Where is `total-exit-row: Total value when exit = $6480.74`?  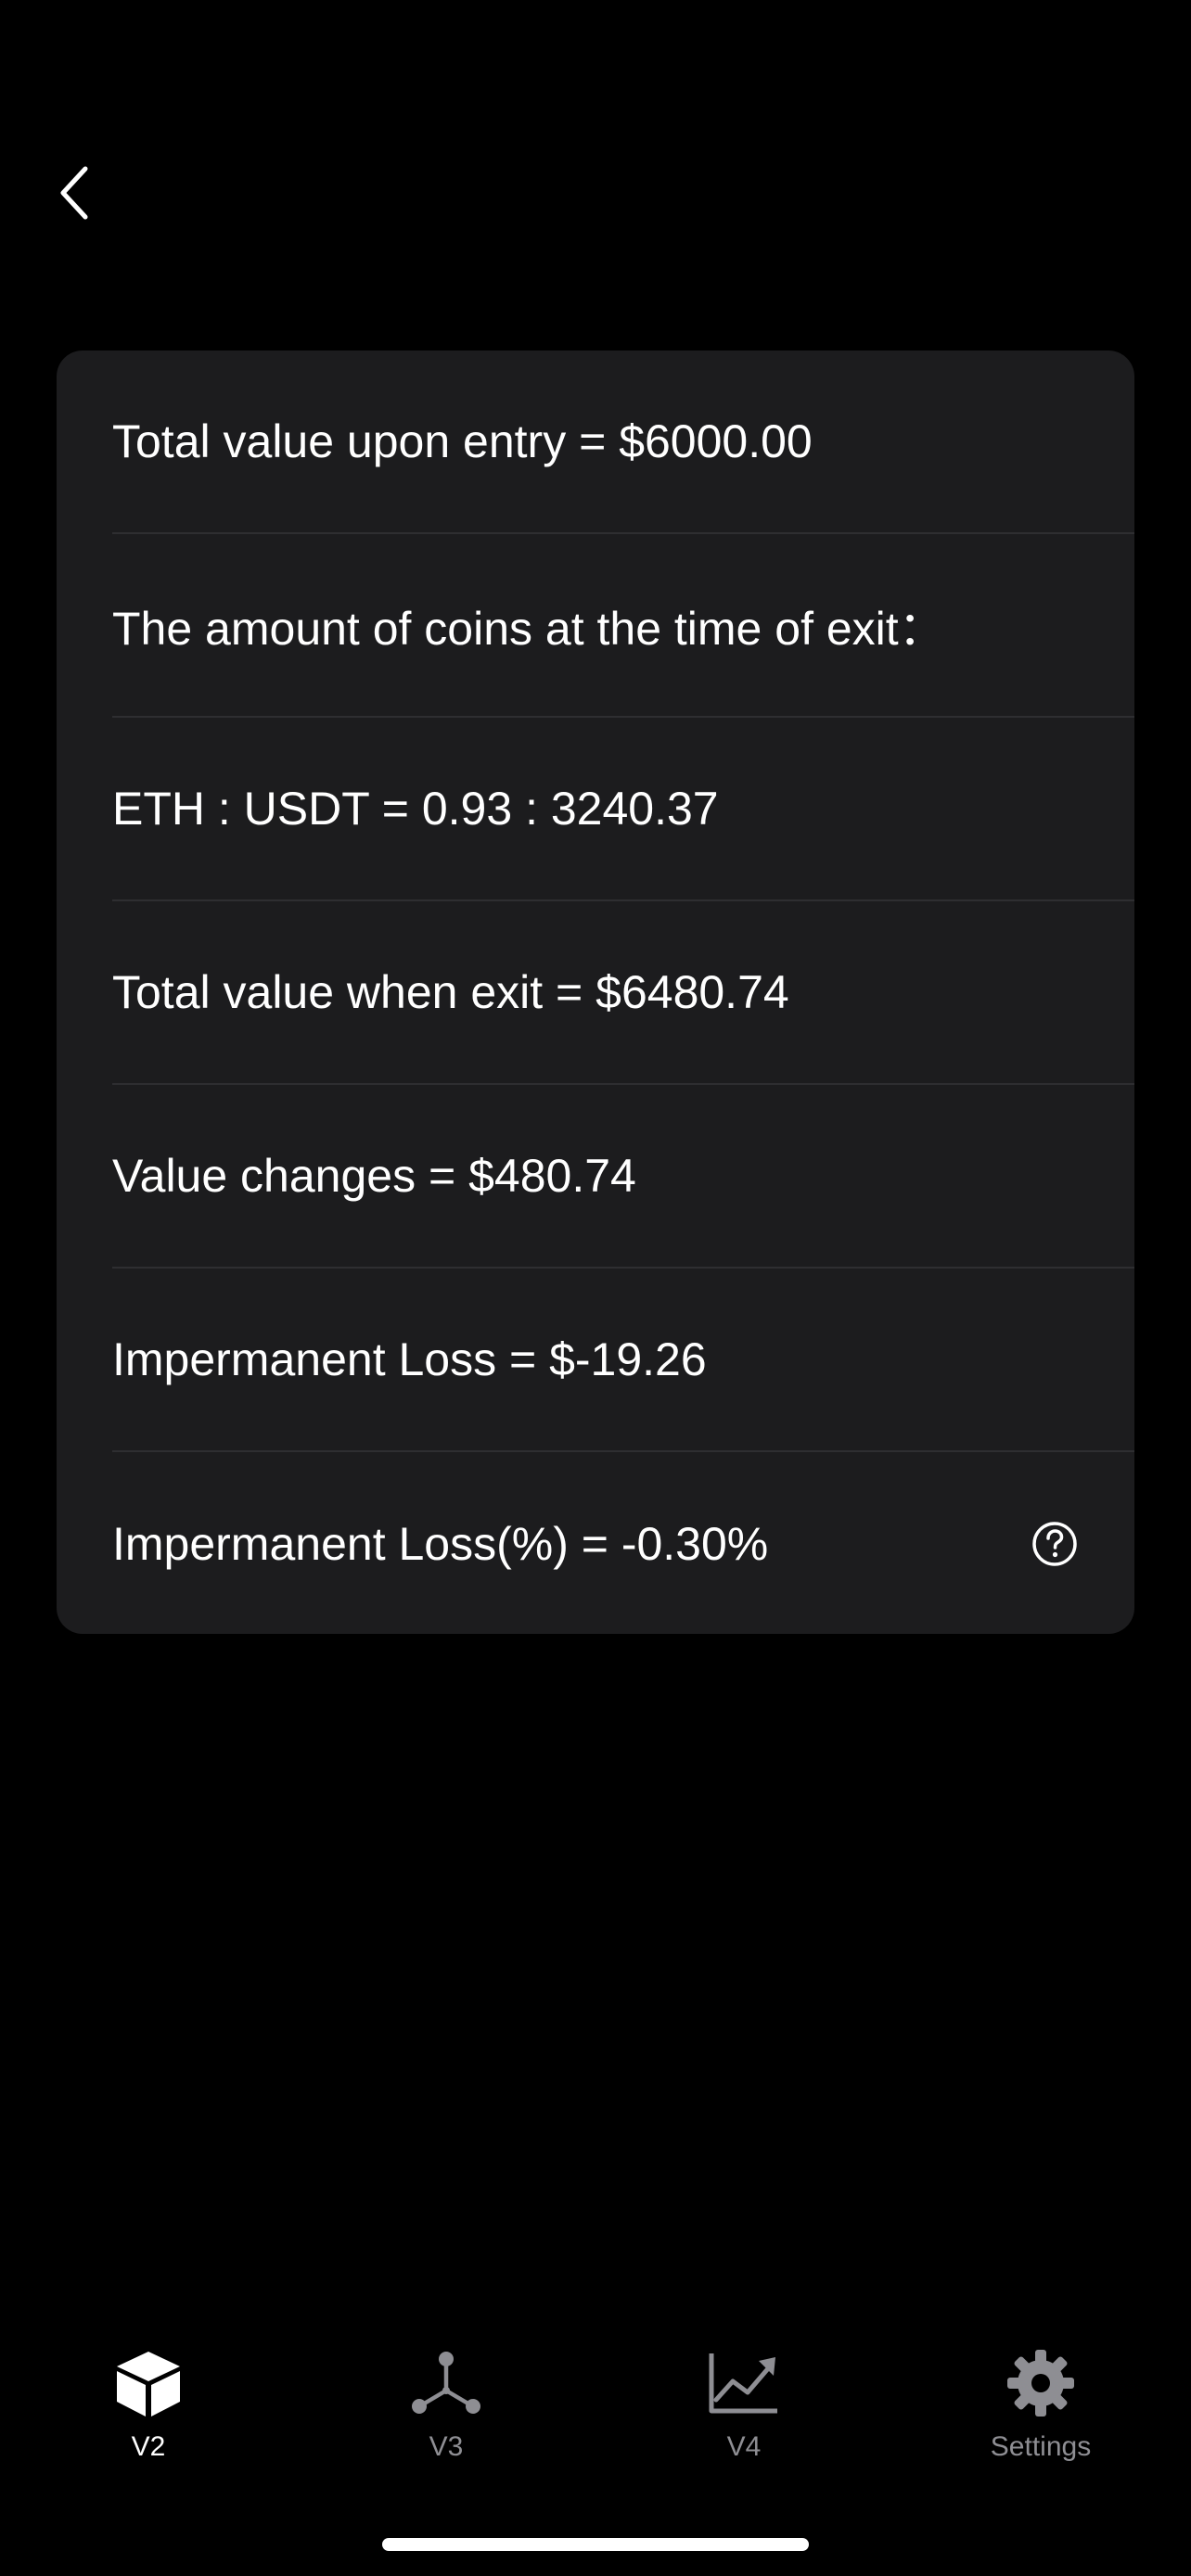 total-exit-row: Total value when exit = $6480.74 is located at coordinates (623, 993).